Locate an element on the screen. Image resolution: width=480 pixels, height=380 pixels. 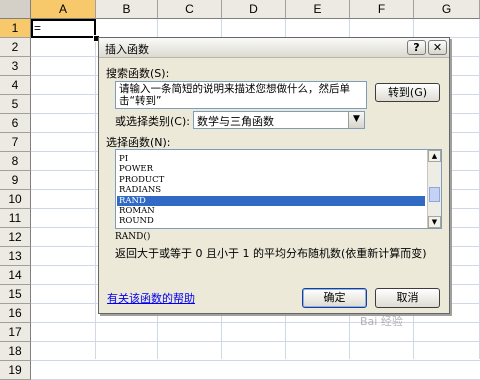
function-list: PI POWER PRODUCT RADIANS RAND ROMAN ROUND ▲ ▼ is located at coordinates (278, 189).